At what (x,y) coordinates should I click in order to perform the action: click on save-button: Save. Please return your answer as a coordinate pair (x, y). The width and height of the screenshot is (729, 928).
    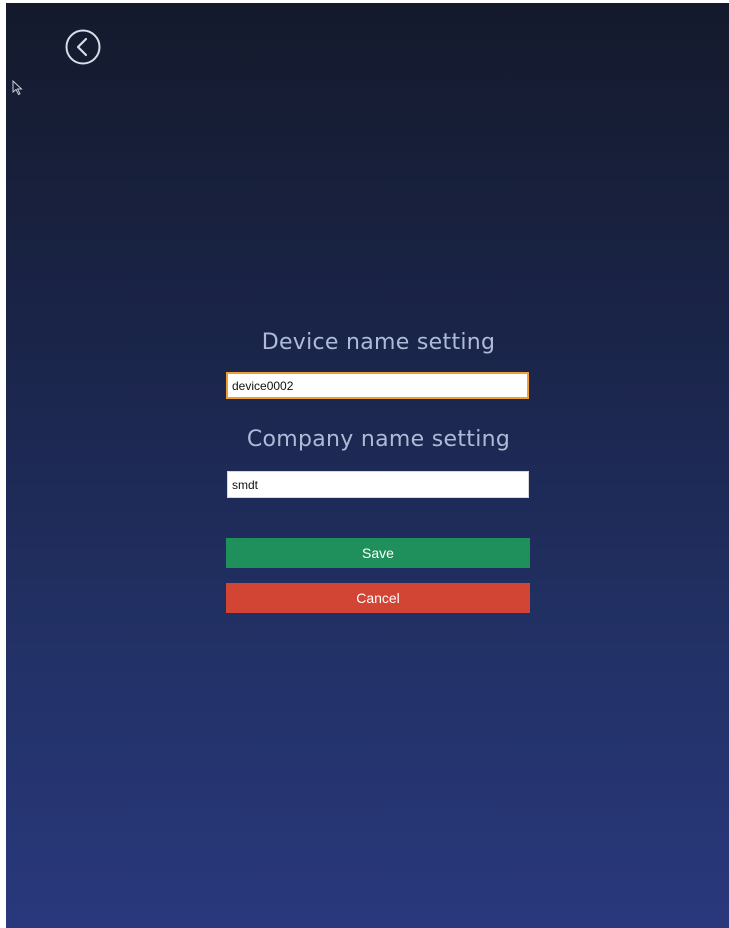
    Looking at the image, I should click on (378, 553).